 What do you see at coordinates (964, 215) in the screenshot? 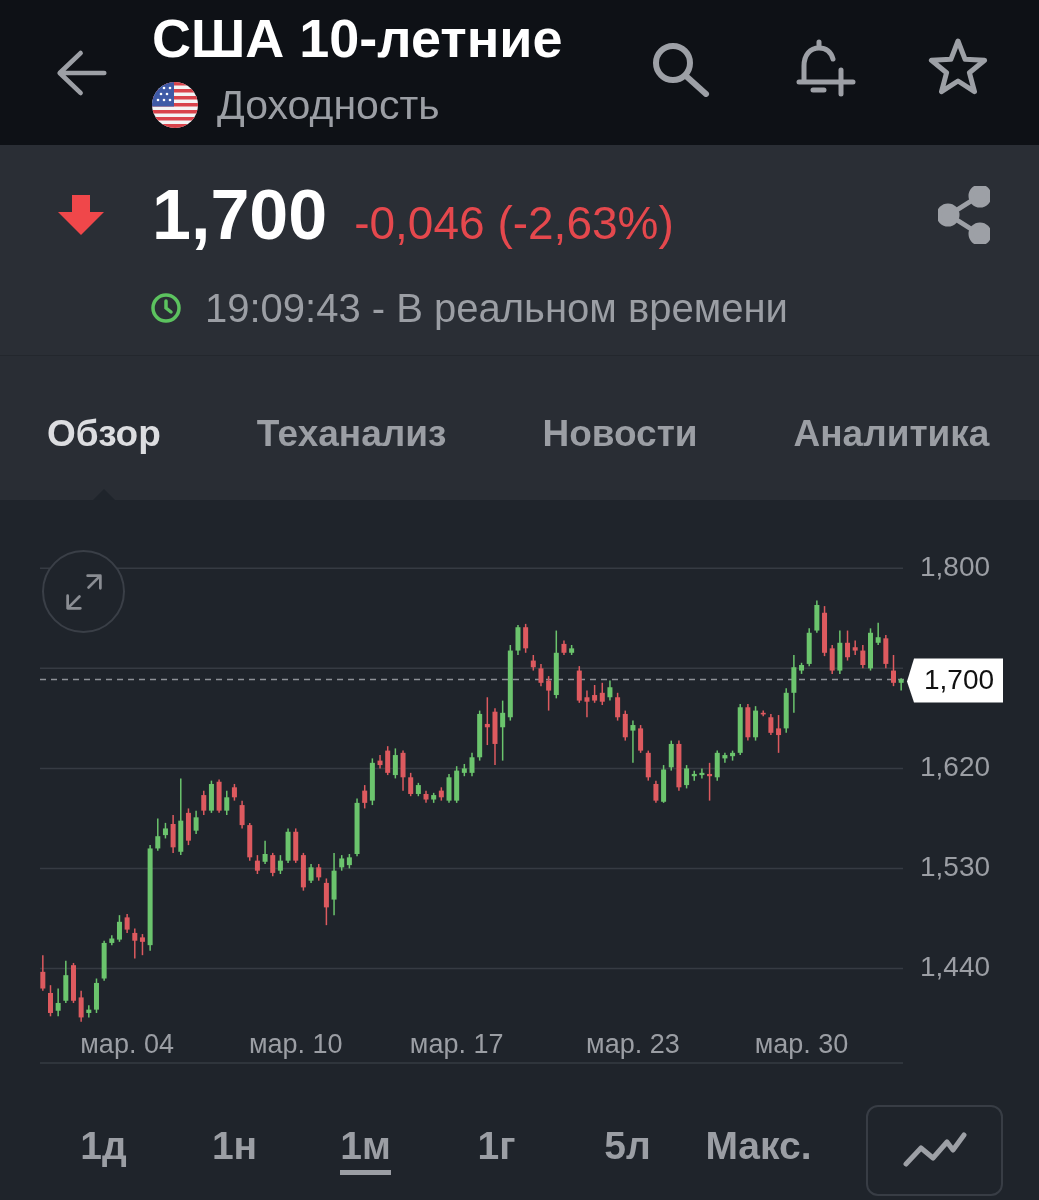
I see `share-icon` at bounding box center [964, 215].